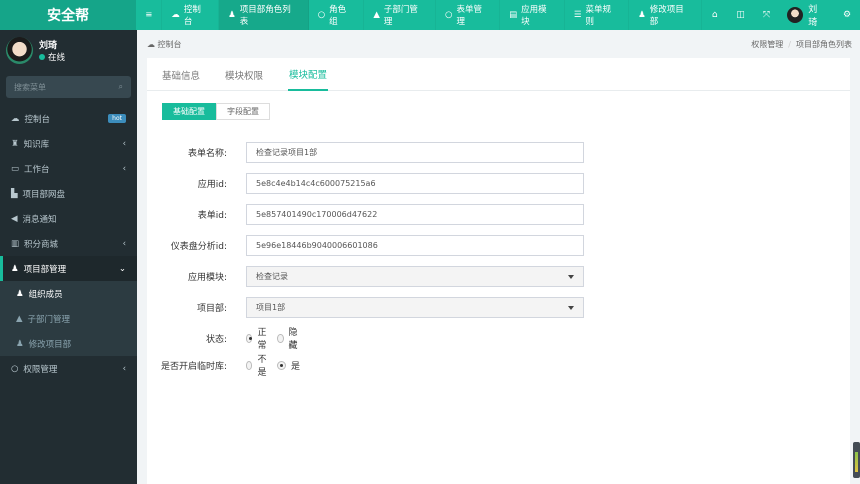  Describe the element at coordinates (48, 45) in the screenshot. I see `user-name: 刘琦` at that location.